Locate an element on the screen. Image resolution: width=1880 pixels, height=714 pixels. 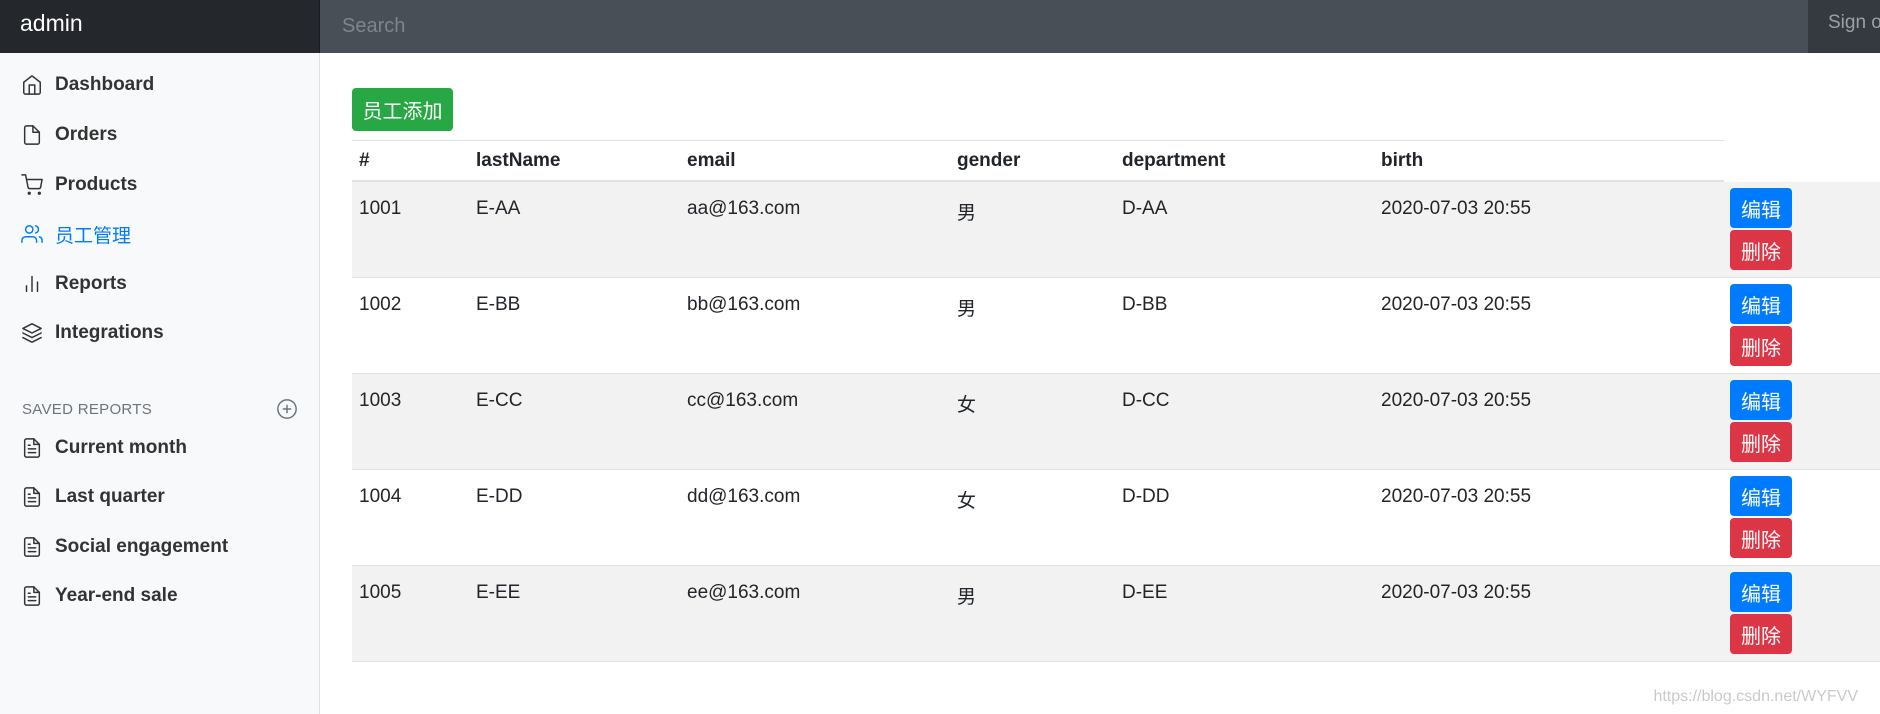
sidebar-item-integrations: Integrations is located at coordinates (159, 333).